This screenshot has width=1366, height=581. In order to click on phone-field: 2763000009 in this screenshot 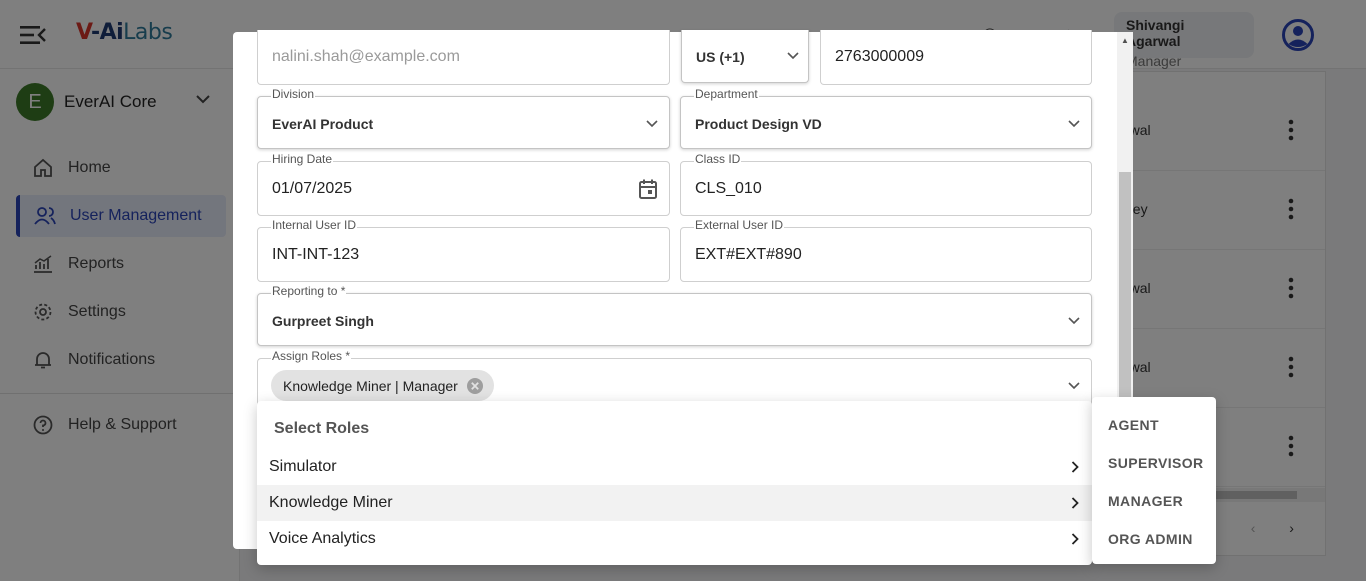, I will do `click(956, 57)`.